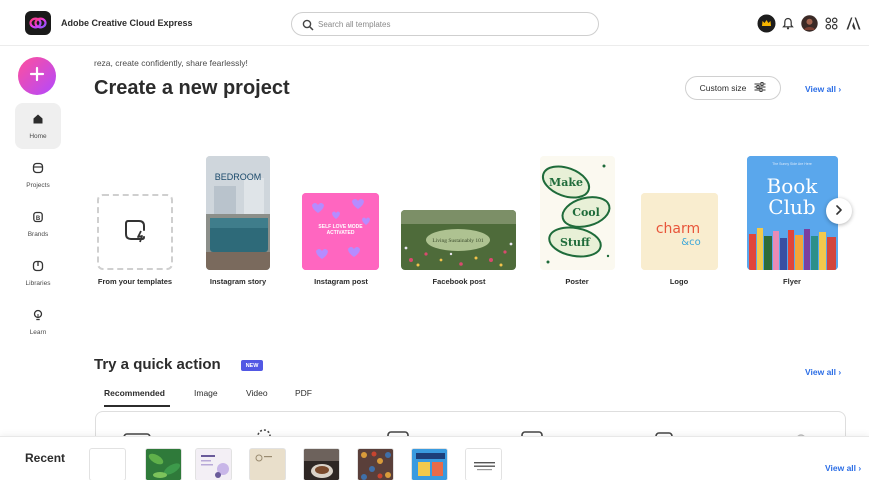 The width and height of the screenshot is (869, 480). I want to click on project-label: From your templates, so click(135, 281).